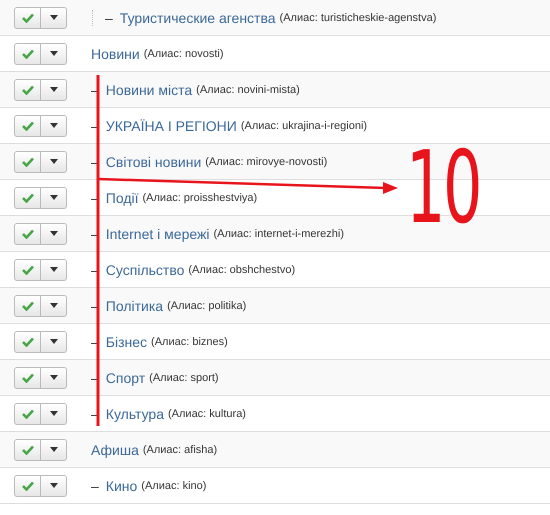 The height and width of the screenshot is (515, 550). Describe the element at coordinates (198, 18) in the screenshot. I see `category-title-link: Туристические агенства` at that location.